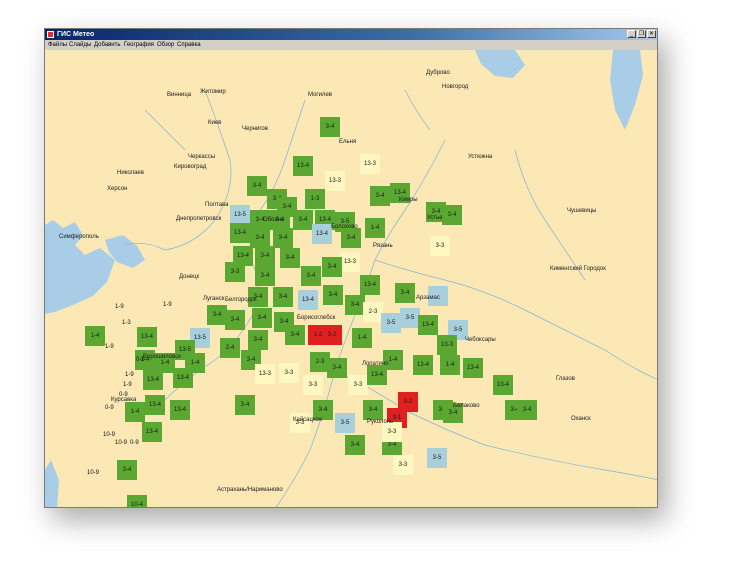  What do you see at coordinates (202, 157) in the screenshot?
I see `city-label: Черкассы` at bounding box center [202, 157].